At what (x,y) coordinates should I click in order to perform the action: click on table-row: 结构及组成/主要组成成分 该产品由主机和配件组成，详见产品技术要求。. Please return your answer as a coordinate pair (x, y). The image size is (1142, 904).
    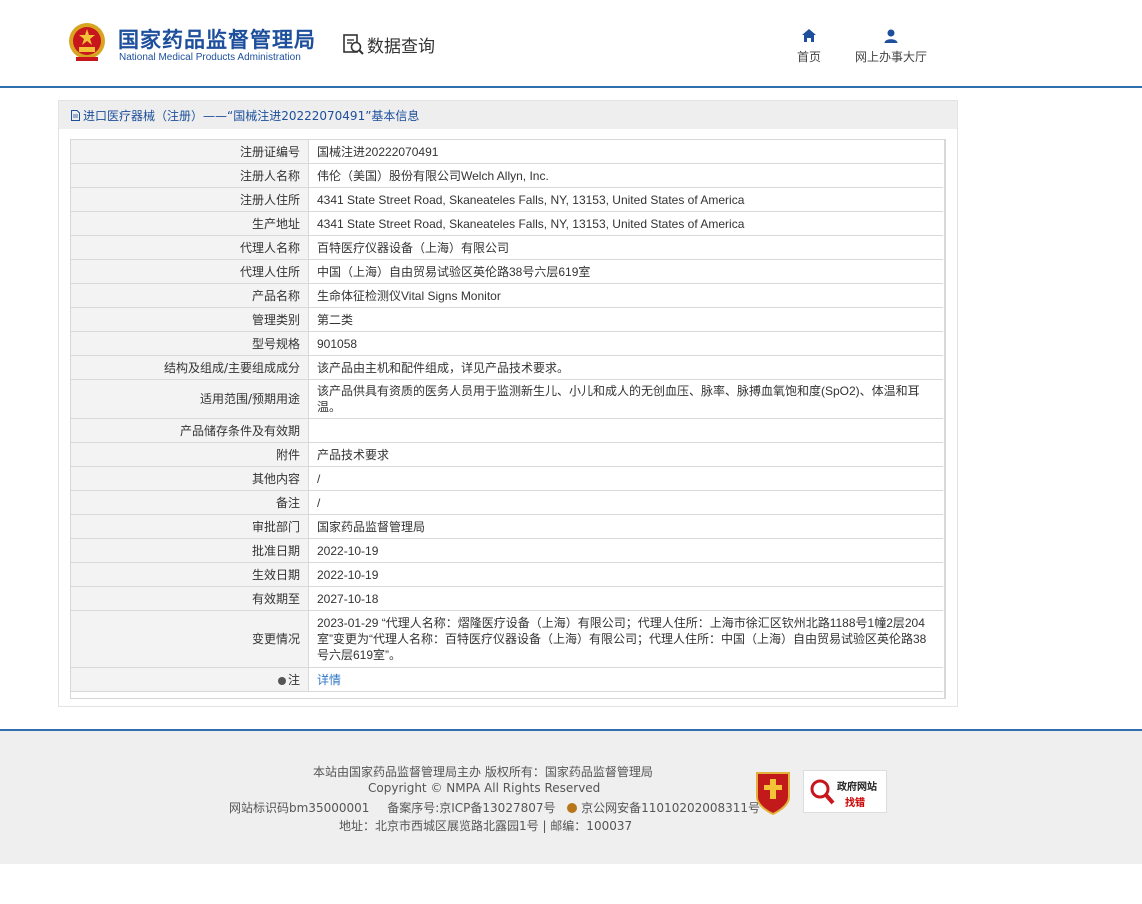
    Looking at the image, I should click on (507, 367).